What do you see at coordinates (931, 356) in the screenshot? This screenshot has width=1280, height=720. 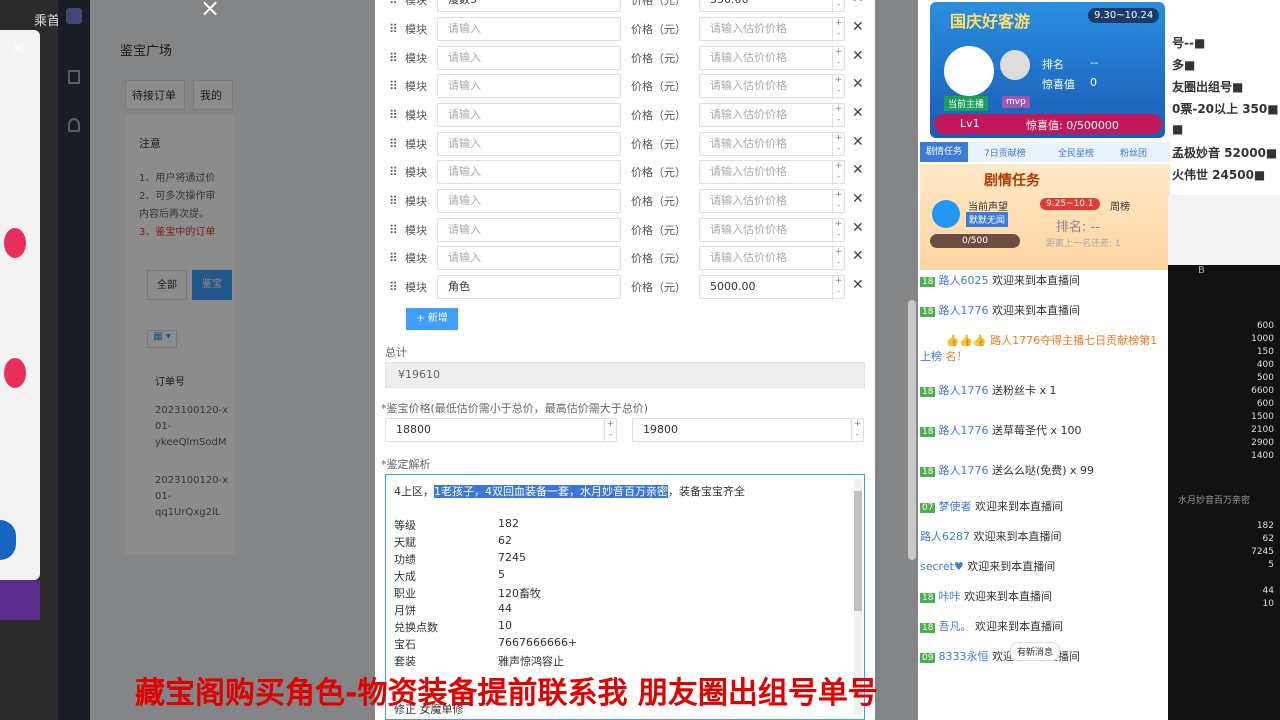 I see `chat-user: 上榜` at bounding box center [931, 356].